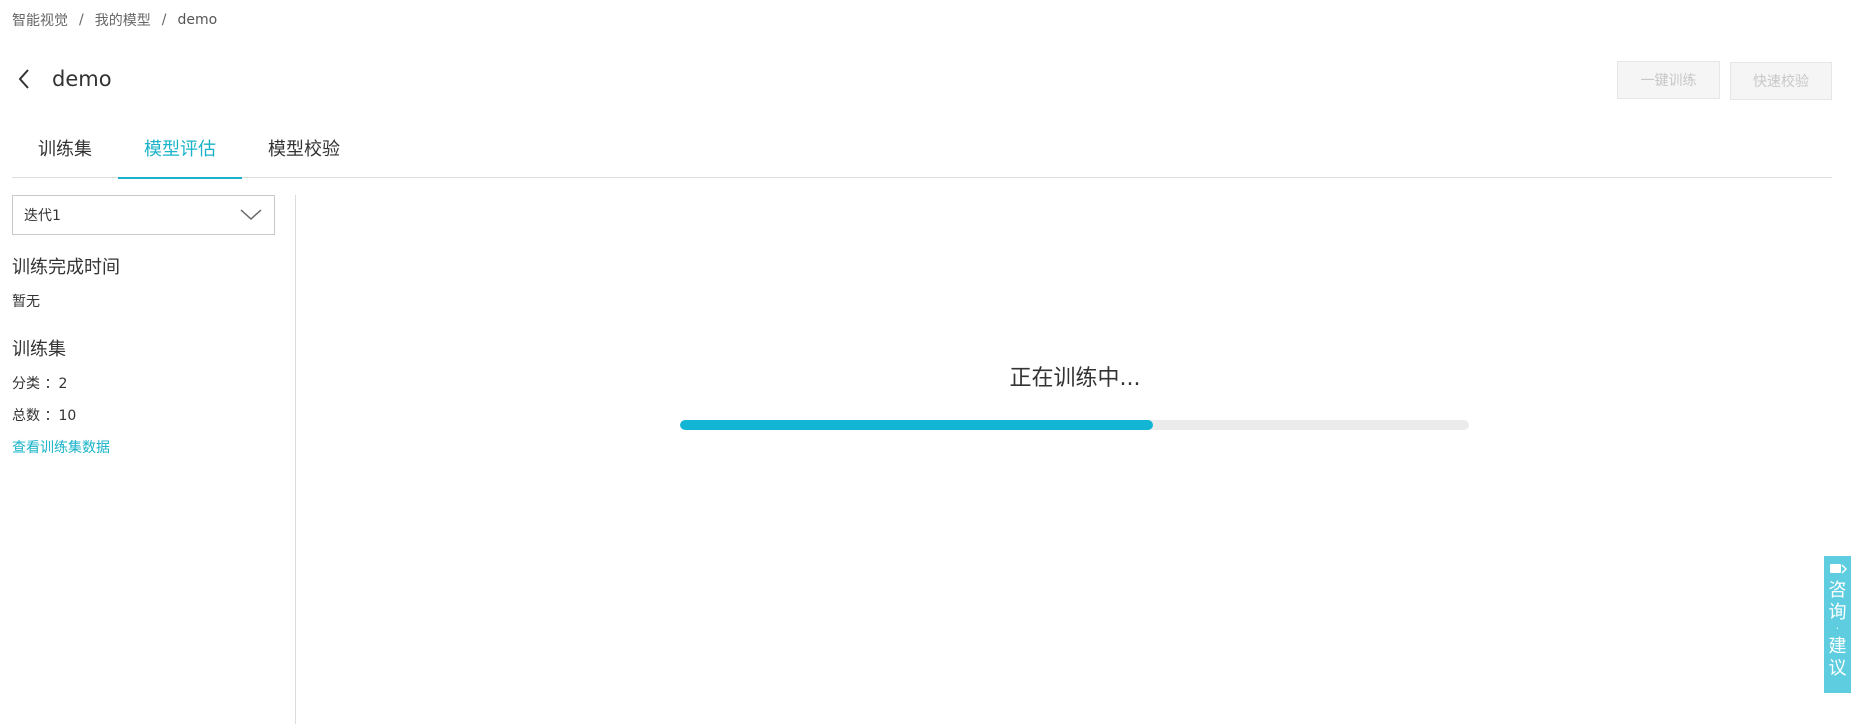  I want to click on title-row: demo, so click(62, 79).